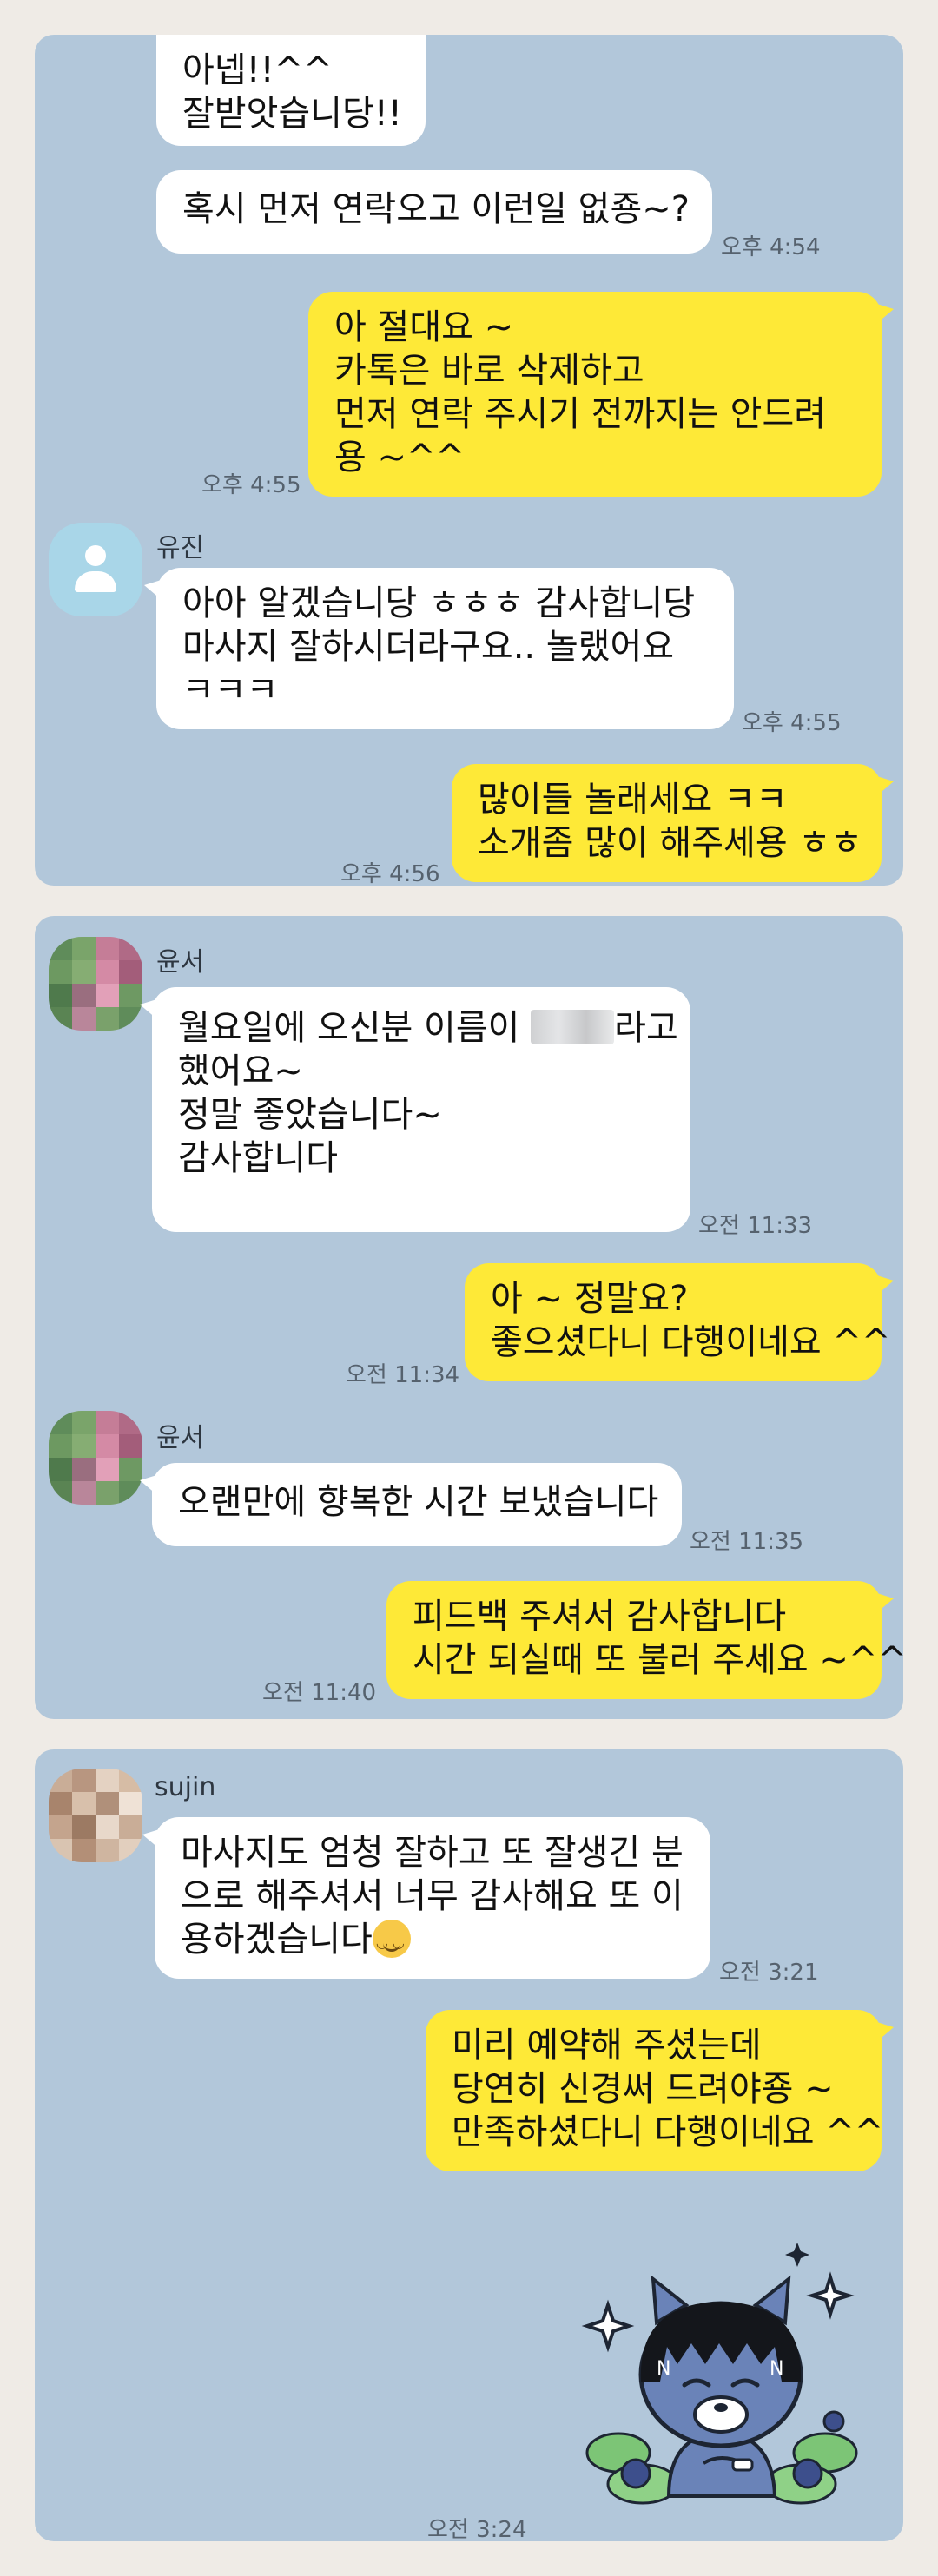 Image resolution: width=938 pixels, height=2576 pixels. I want to click on outgoing-message: 많이들 놀래세요 ㅋㅋ 소개좀 많이 해주세용 ㅎㅎ, so click(673, 823).